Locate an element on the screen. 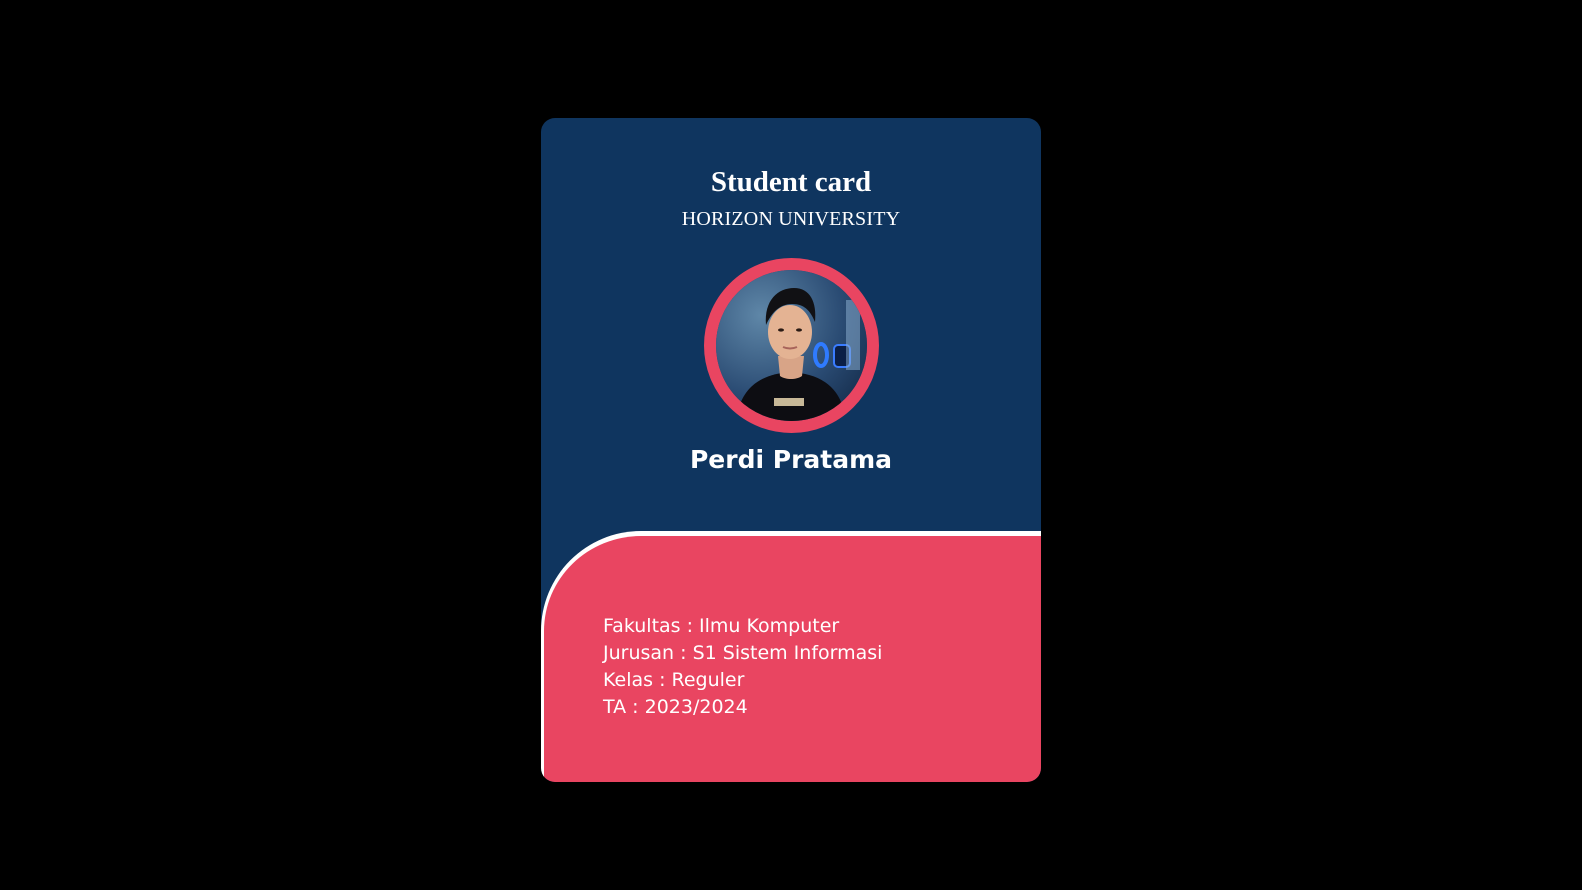  info-major: Jurusan : S1 Sistem Informasi is located at coordinates (743, 653).